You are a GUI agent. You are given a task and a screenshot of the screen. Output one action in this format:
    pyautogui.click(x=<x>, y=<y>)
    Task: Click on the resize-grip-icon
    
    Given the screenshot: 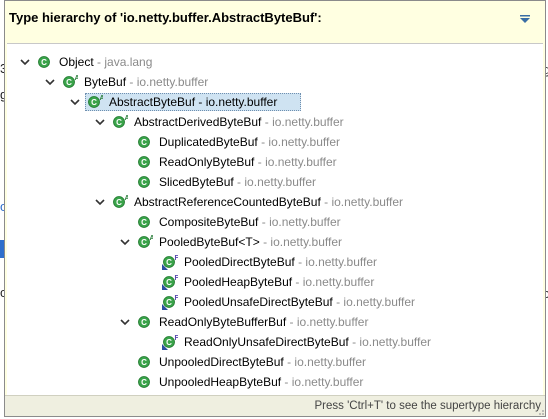 What is the action you would take?
    pyautogui.click(x=541, y=412)
    